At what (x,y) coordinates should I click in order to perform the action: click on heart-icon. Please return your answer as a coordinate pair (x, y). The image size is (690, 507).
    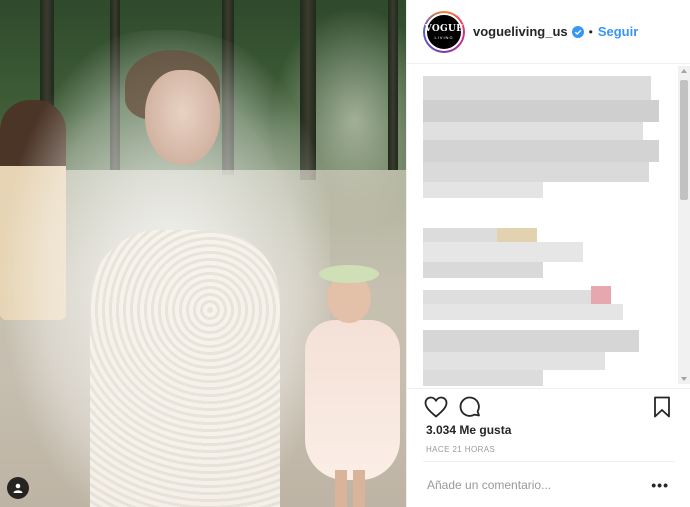
    Looking at the image, I should click on (436, 407).